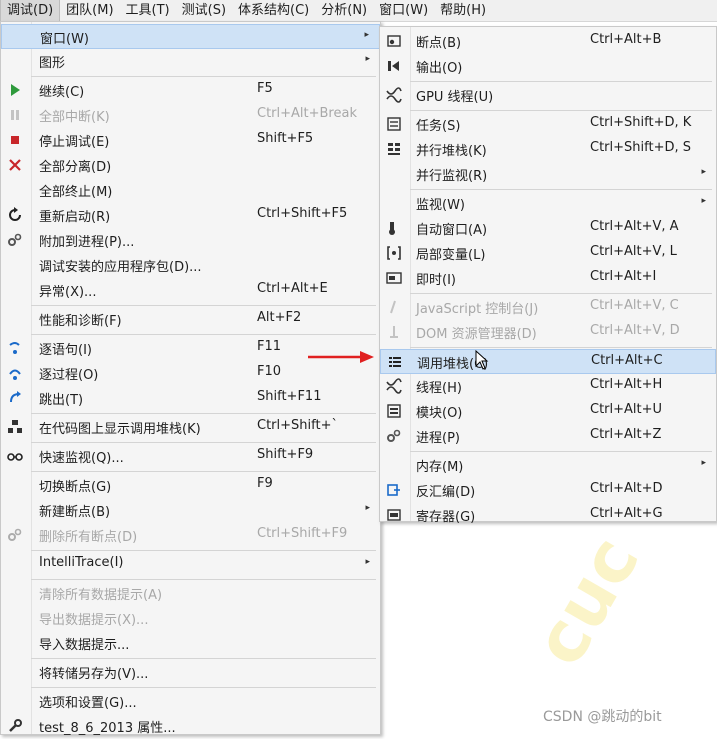 The image size is (717, 739). I want to click on pause-icon, so click(15, 115).